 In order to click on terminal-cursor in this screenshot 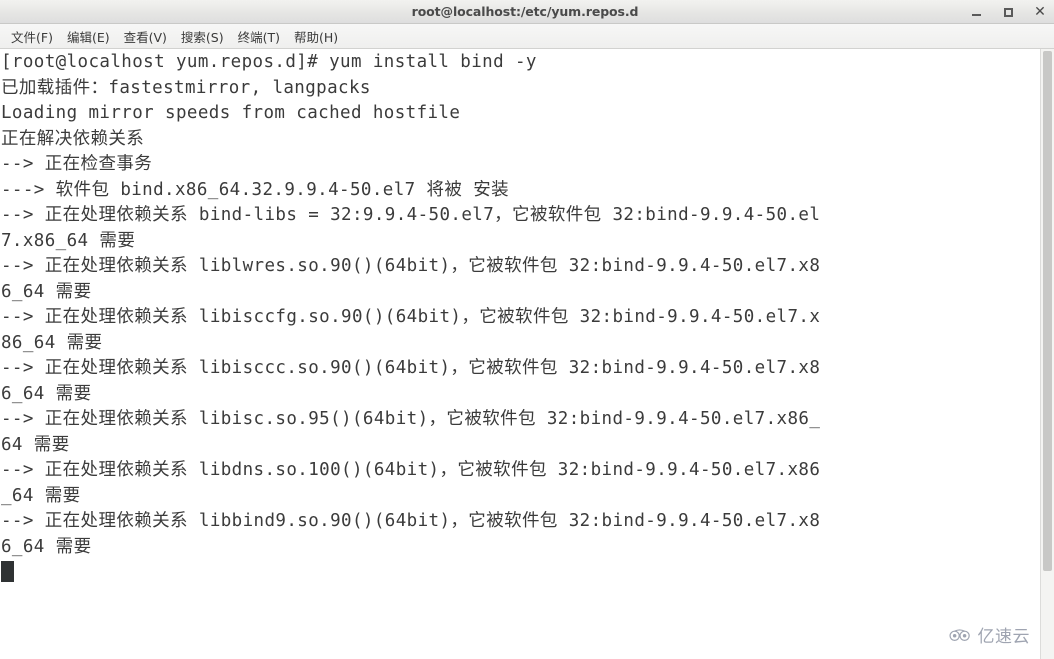, I will do `click(7, 571)`.